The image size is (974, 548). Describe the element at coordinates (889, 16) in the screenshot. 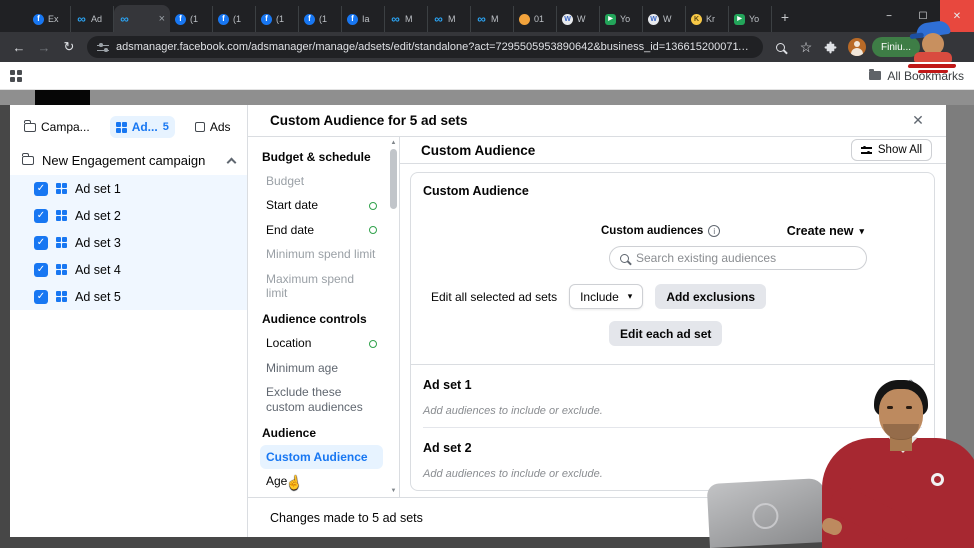

I see `minimize-button` at that location.